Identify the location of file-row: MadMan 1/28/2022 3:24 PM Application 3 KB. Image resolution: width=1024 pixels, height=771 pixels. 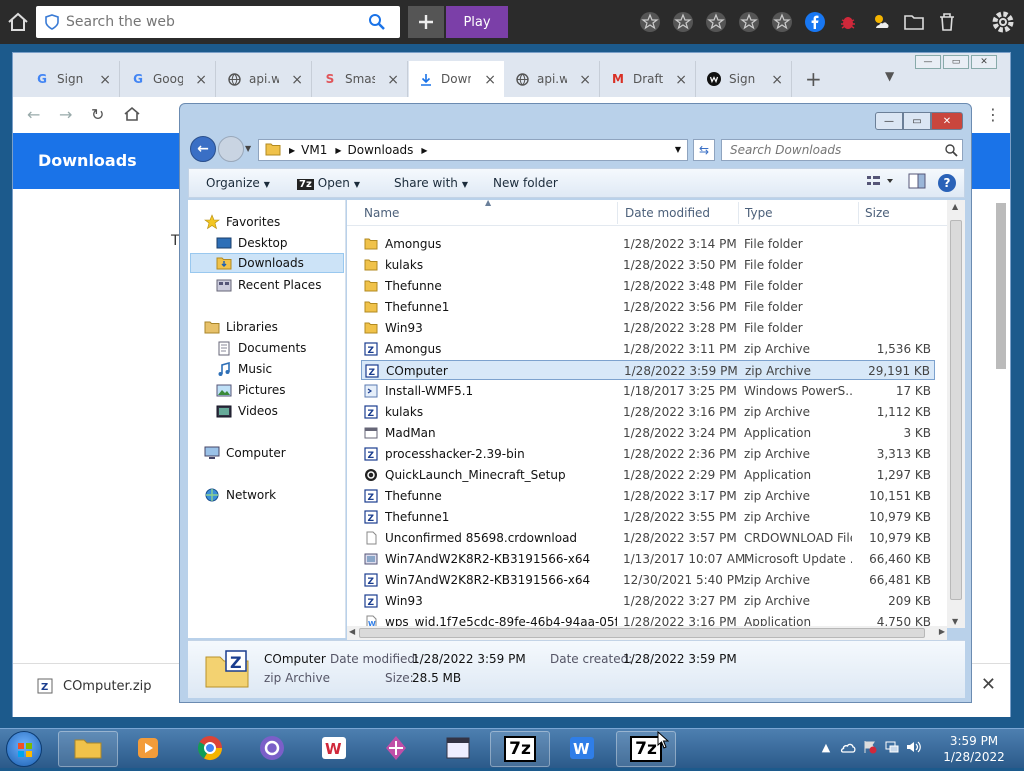
(648, 433).